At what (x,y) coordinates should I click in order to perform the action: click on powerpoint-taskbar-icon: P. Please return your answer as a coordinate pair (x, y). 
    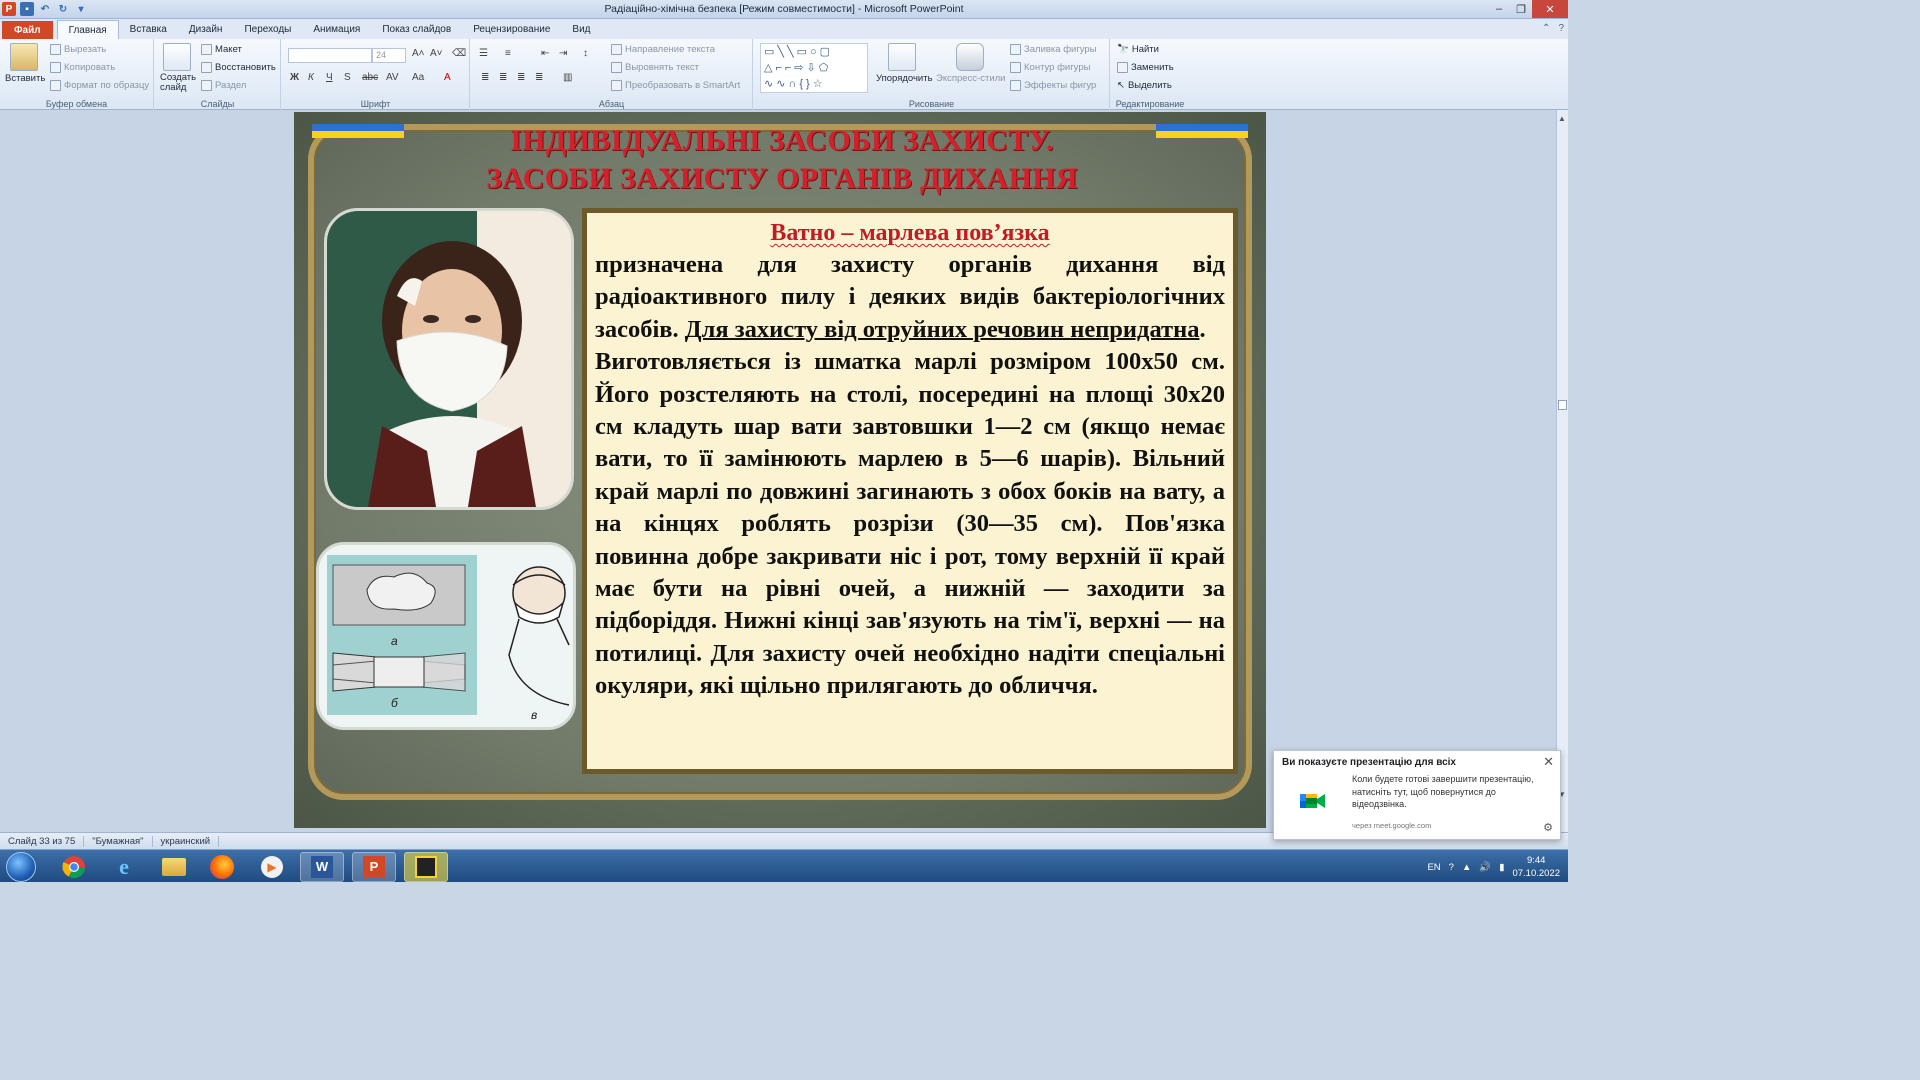
    Looking at the image, I should click on (374, 867).